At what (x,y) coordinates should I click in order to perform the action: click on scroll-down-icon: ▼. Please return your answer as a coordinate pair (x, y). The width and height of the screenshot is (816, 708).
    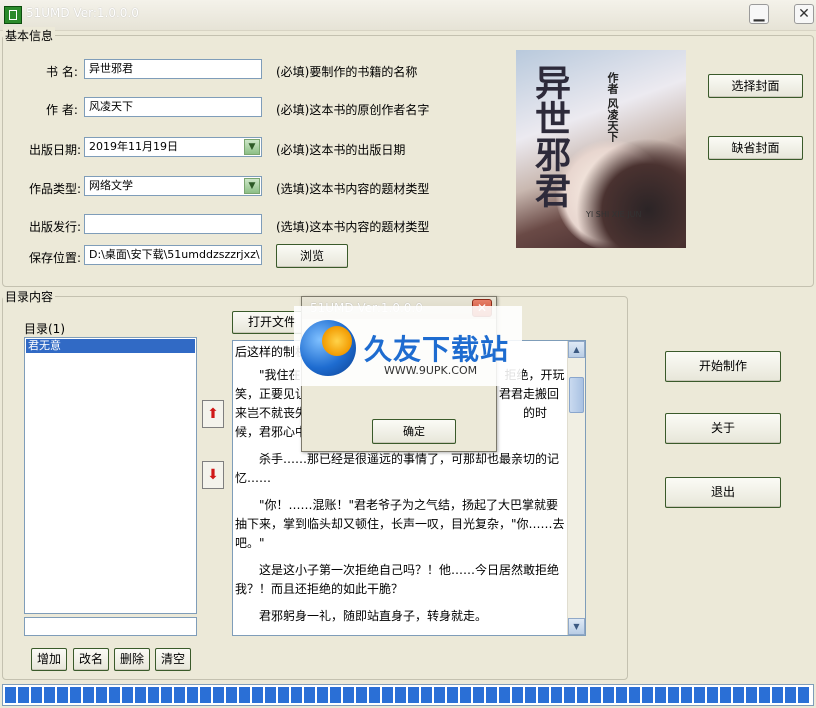
    Looking at the image, I should click on (576, 626).